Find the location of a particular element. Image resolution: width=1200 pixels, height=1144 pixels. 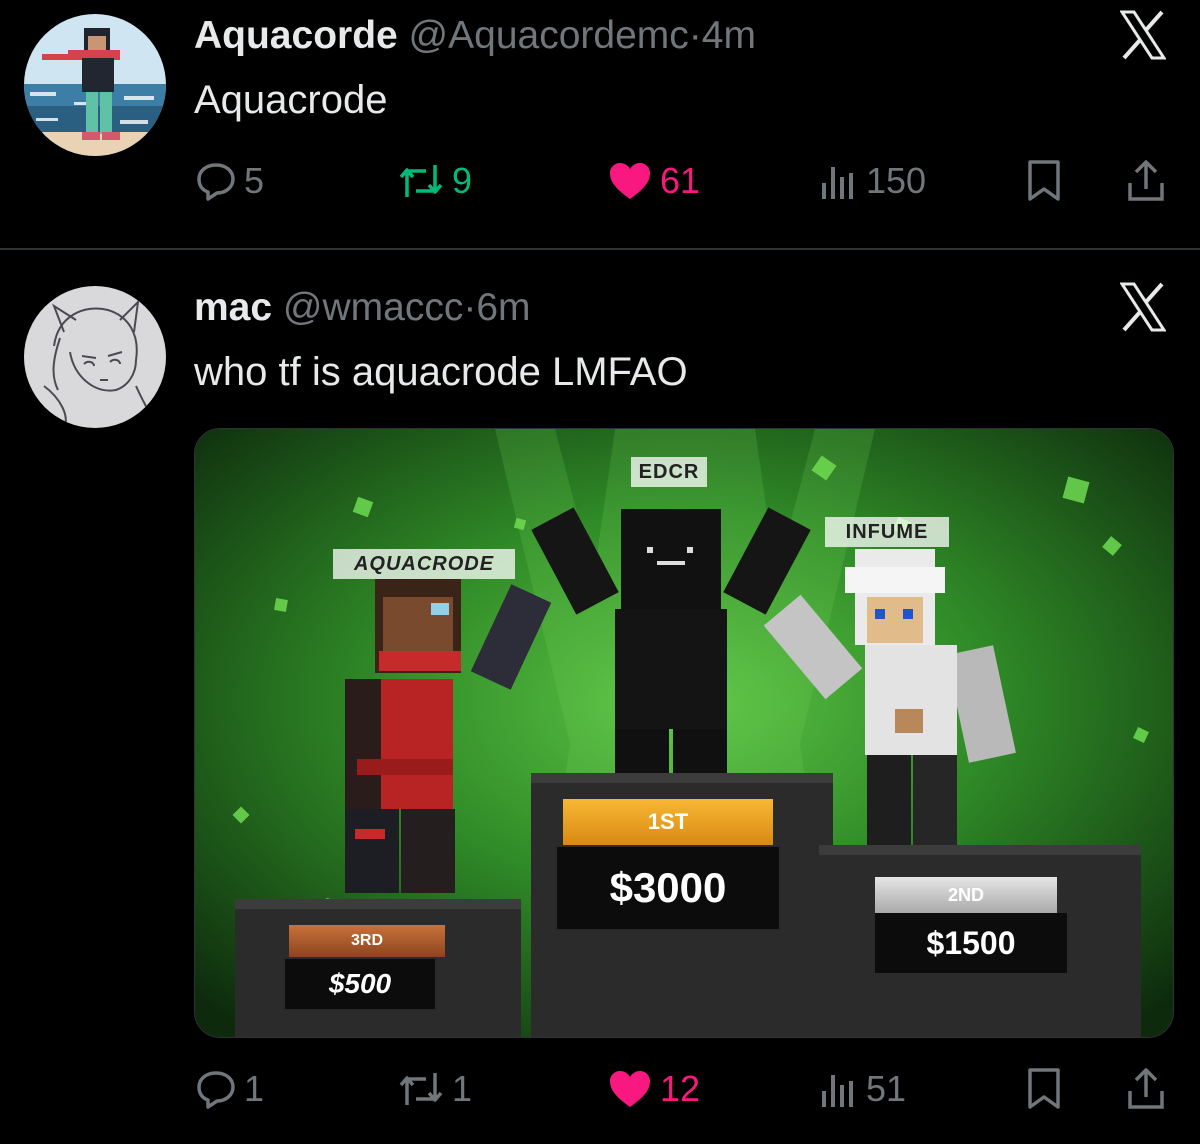

retweet-button: 9 is located at coordinates (435, 181).